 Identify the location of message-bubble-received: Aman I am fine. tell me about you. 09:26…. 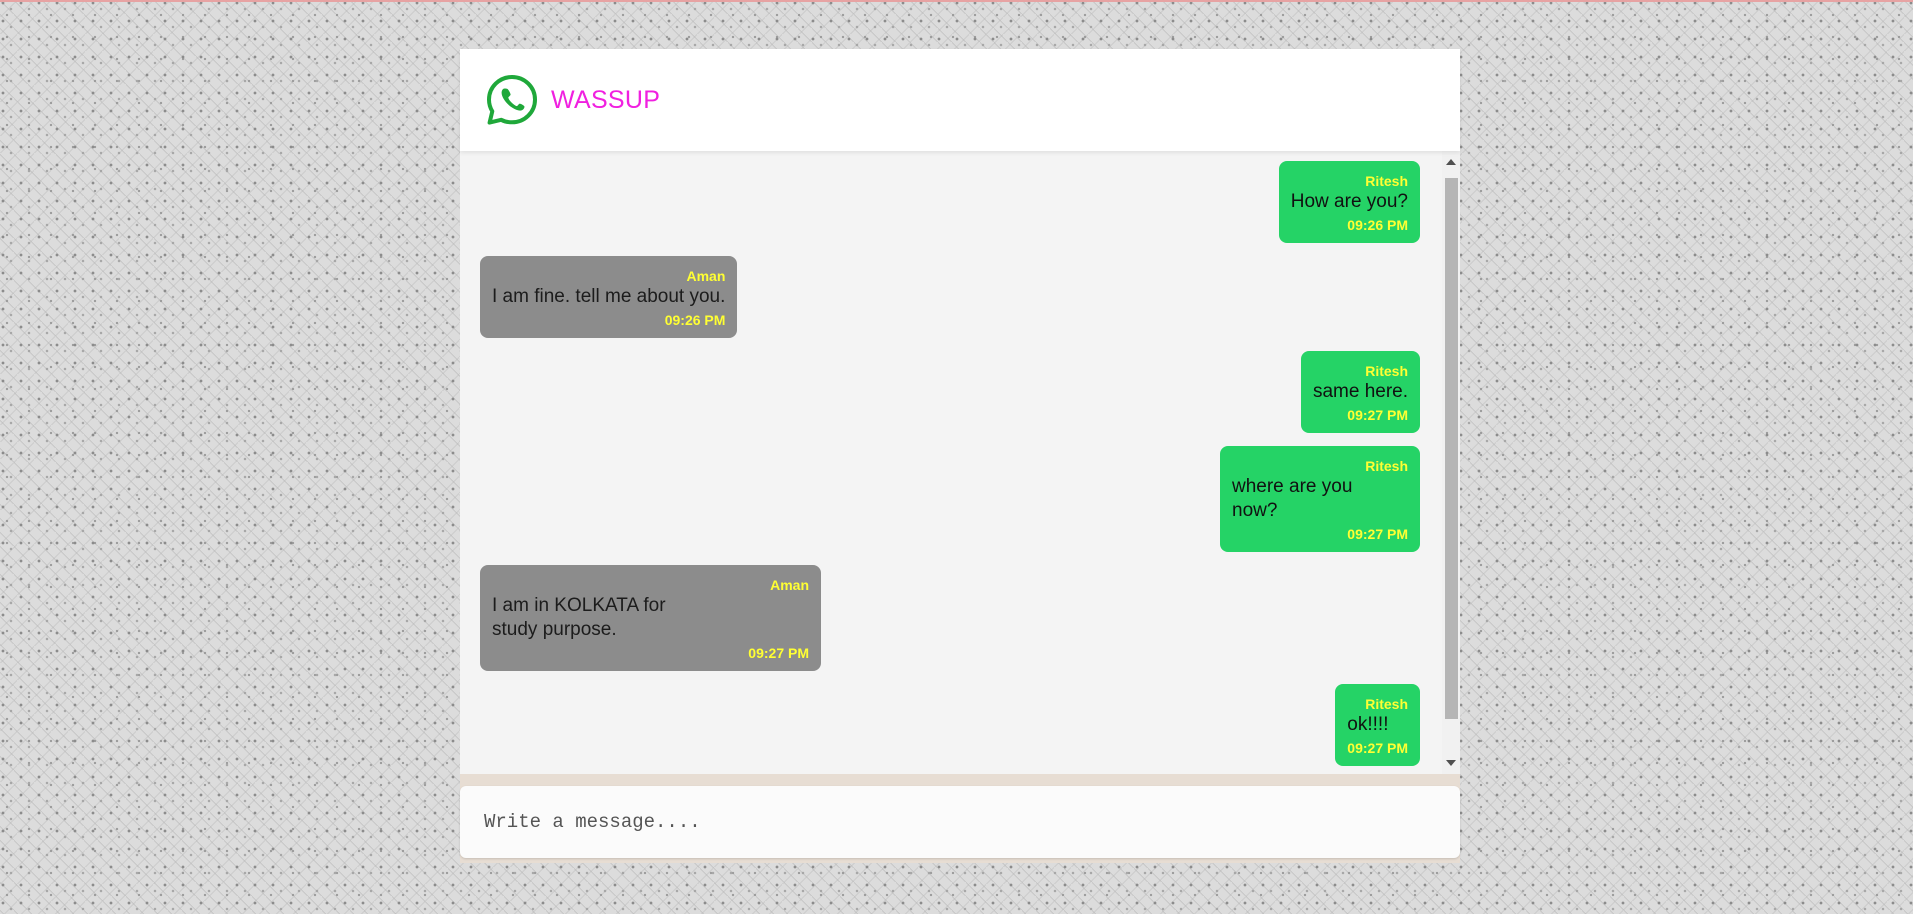
(609, 297).